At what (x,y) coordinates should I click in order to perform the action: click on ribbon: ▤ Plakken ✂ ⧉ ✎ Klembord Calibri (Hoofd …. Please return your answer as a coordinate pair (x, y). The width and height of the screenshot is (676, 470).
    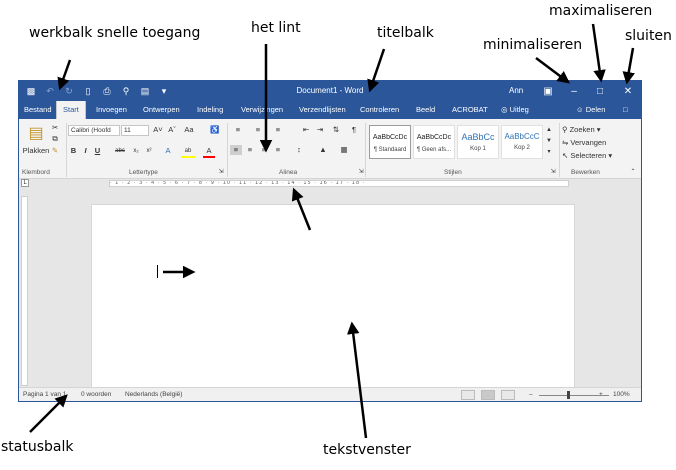
    Looking at the image, I should click on (330, 149).